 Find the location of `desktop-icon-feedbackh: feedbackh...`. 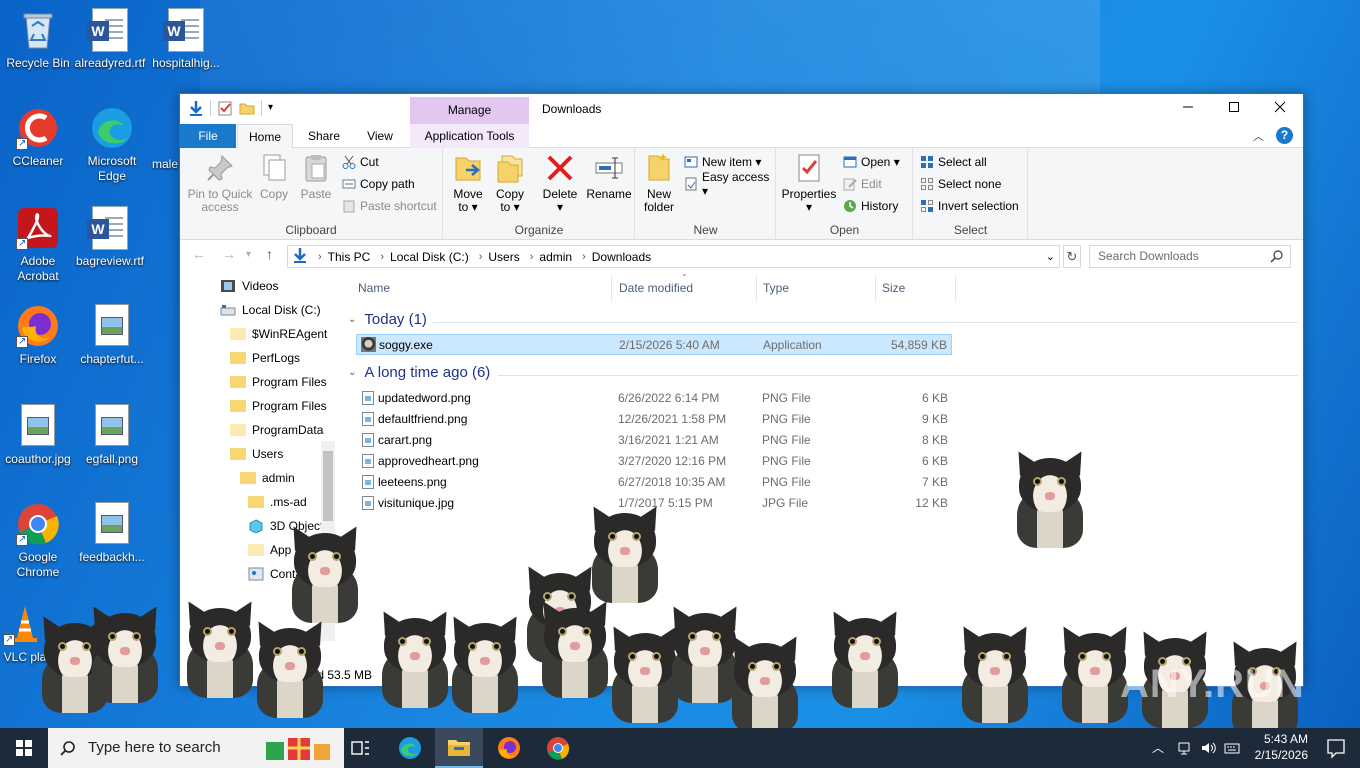

desktop-icon-feedbackh: feedbackh... is located at coordinates (112, 533).